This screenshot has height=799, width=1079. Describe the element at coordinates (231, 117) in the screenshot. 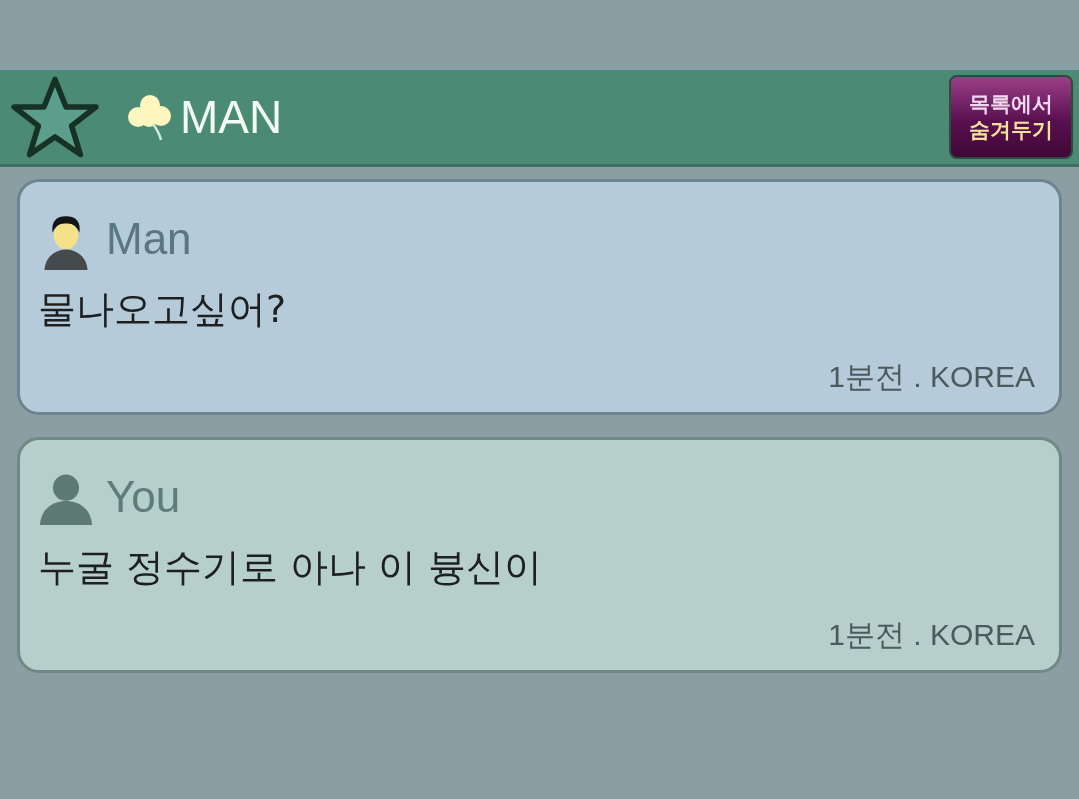

I see `chat-title: MAN` at that location.